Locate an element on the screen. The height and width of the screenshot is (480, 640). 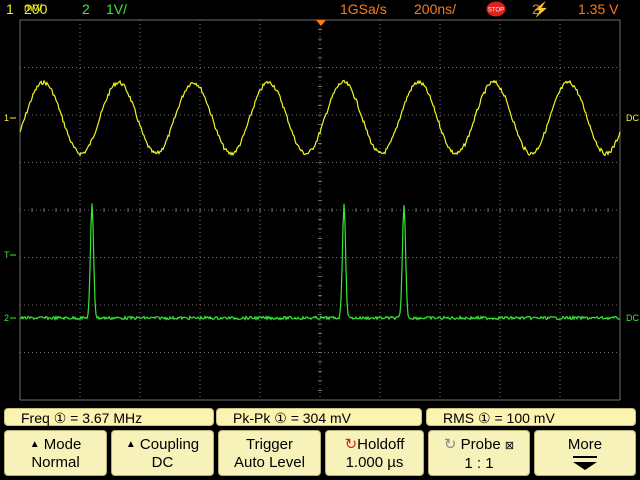
ch1-coupling-marker: DC is located at coordinates (632, 118).